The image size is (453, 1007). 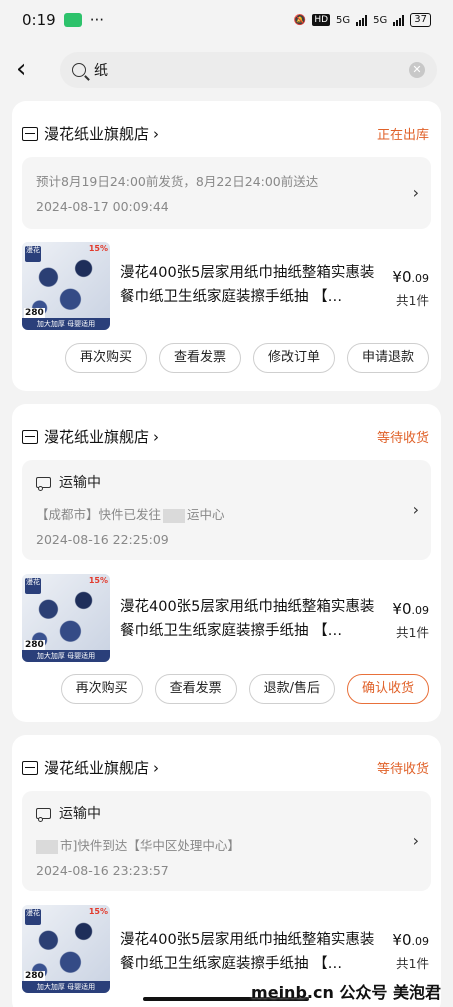 I want to click on network-label-1: 5G, so click(x=343, y=20).